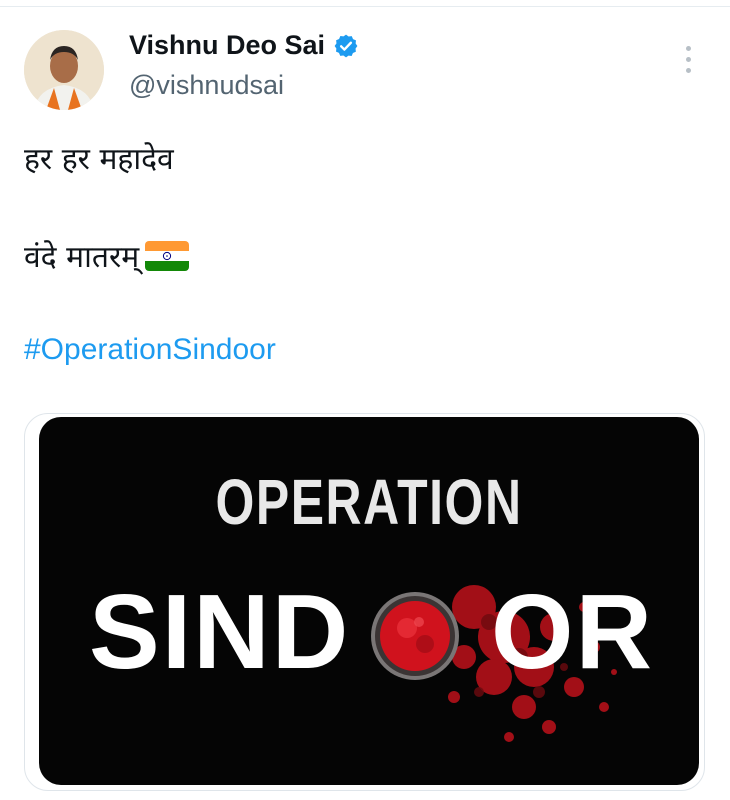 Image resolution: width=730 pixels, height=800 pixels. I want to click on tweet-text-line1: हर हर महादेव, so click(99, 159).